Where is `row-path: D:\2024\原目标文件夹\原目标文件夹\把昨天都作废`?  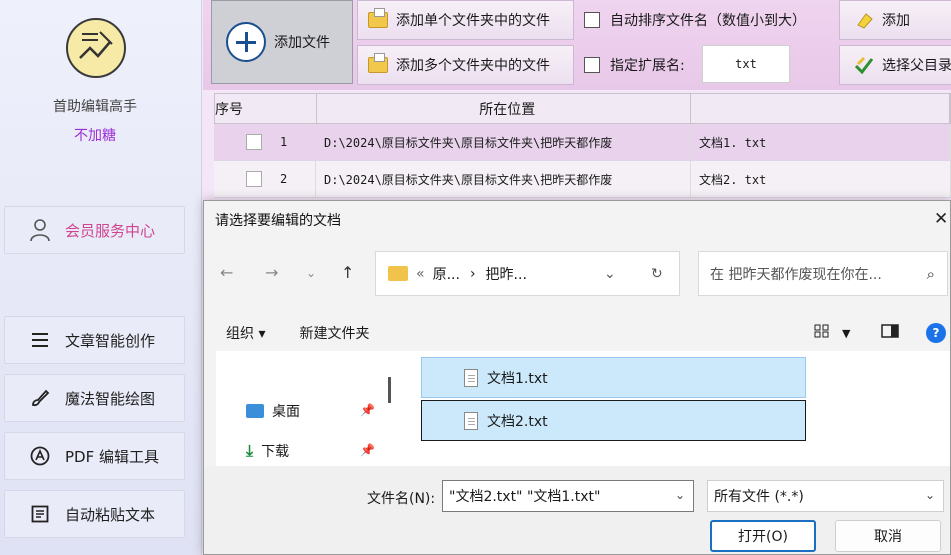
row-path: D:\2024\原目标文件夹\原目标文件夹\把昨天都作废 is located at coordinates (503, 179).